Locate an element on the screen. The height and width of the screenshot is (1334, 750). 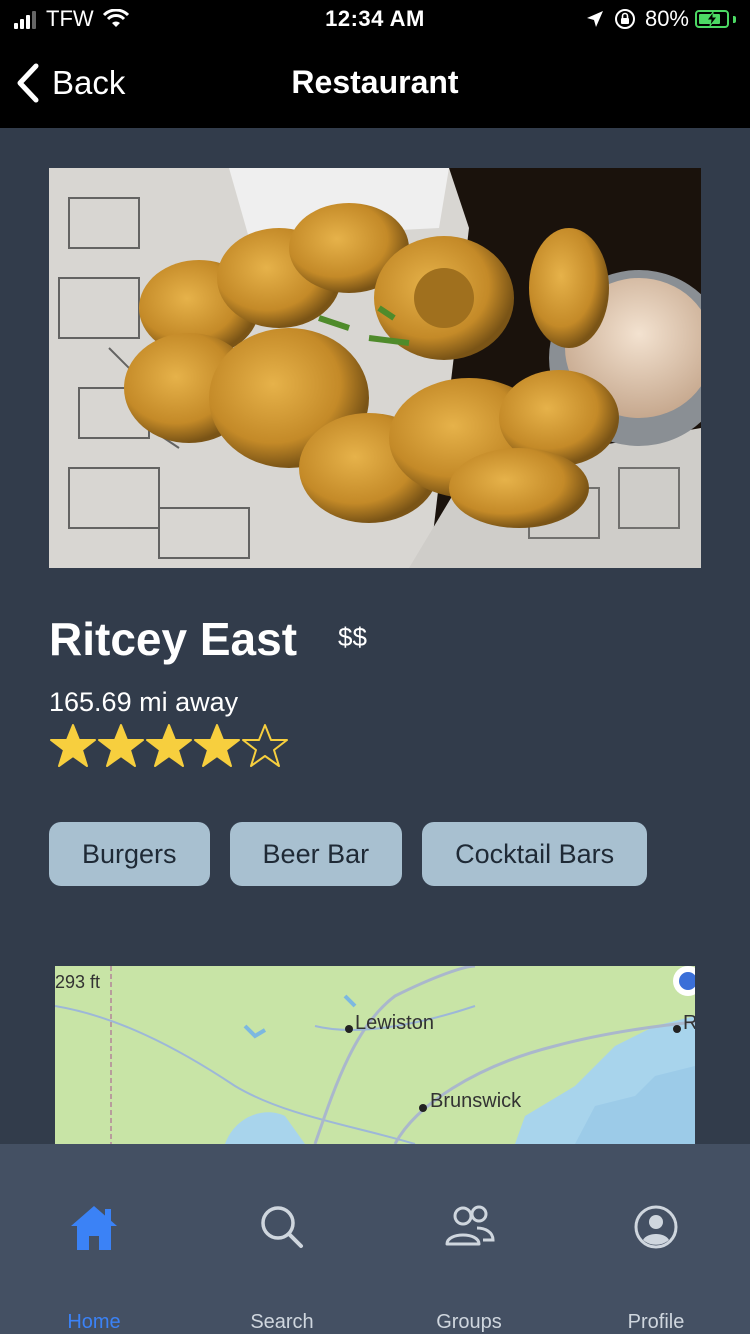
page-title: Restaurant is located at coordinates (375, 82).